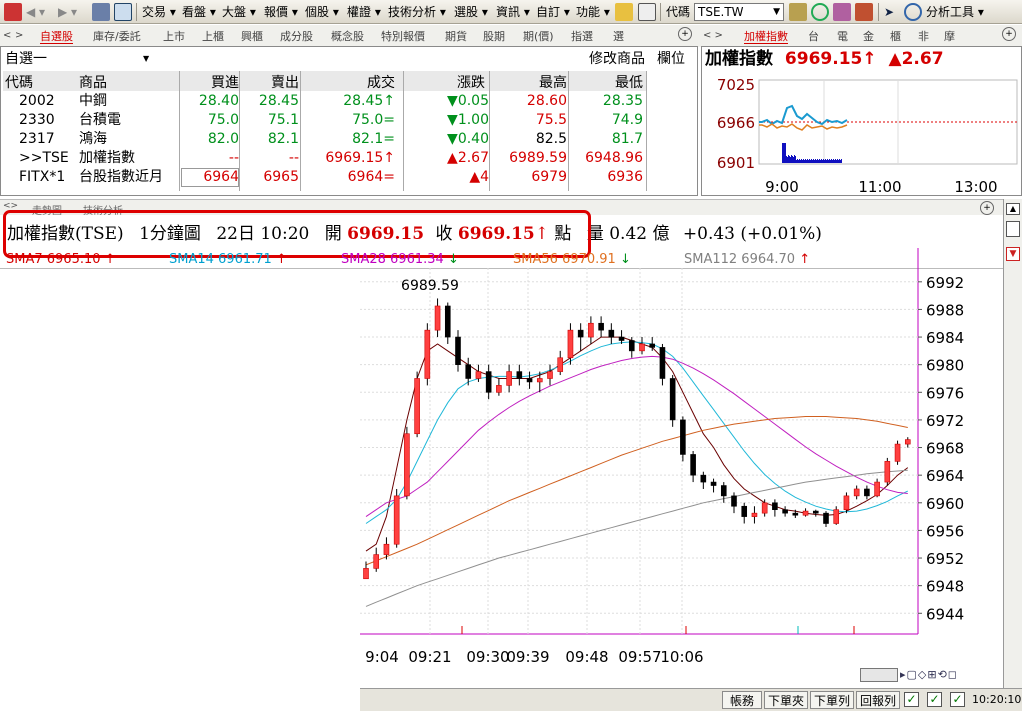  Describe the element at coordinates (13, 12) in the screenshot. I see `home-icon` at that location.